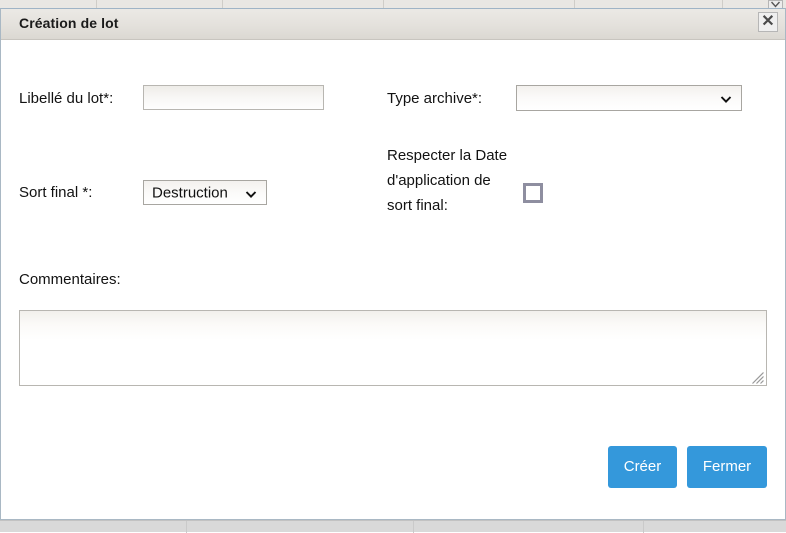 The image size is (786, 533). Describe the element at coordinates (768, 22) in the screenshot. I see `close-icon: ✕` at that location.